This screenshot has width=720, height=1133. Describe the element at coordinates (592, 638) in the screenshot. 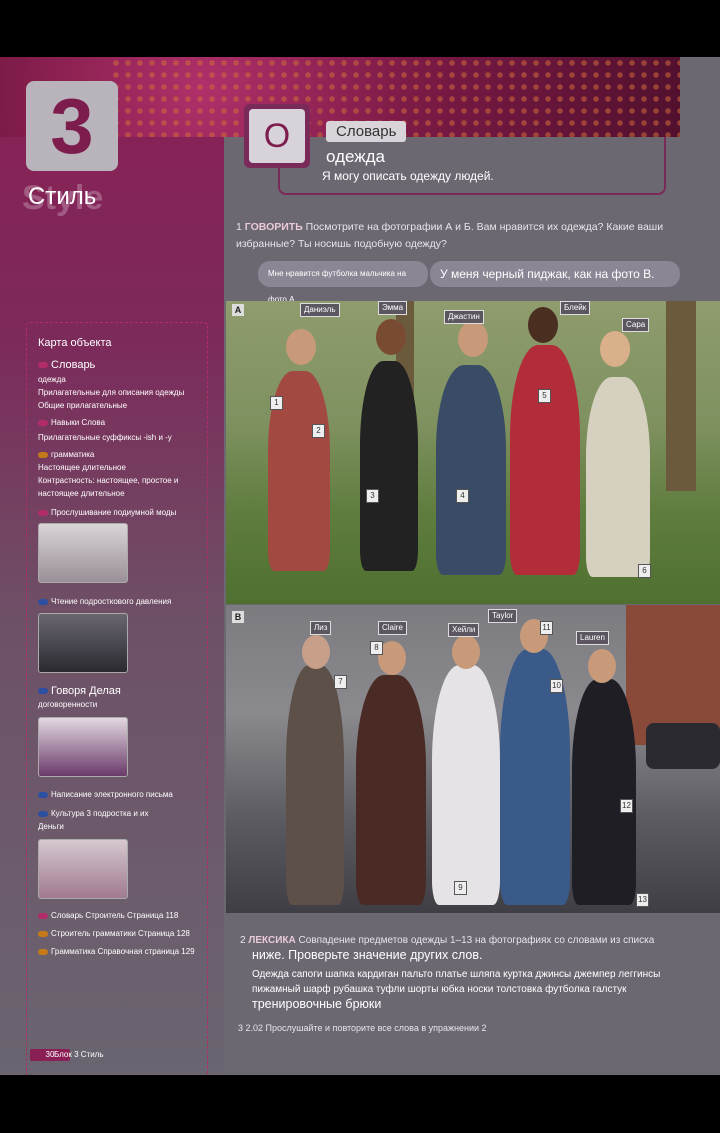

I see `name-label: Lauren` at that location.